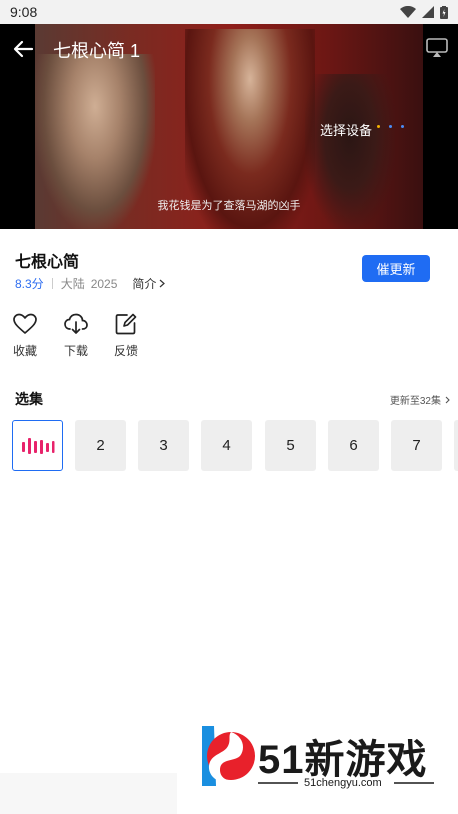 Image resolution: width=458 pixels, height=814 pixels. Describe the element at coordinates (396, 268) in the screenshot. I see `urge-update-button: 催更新` at that location.